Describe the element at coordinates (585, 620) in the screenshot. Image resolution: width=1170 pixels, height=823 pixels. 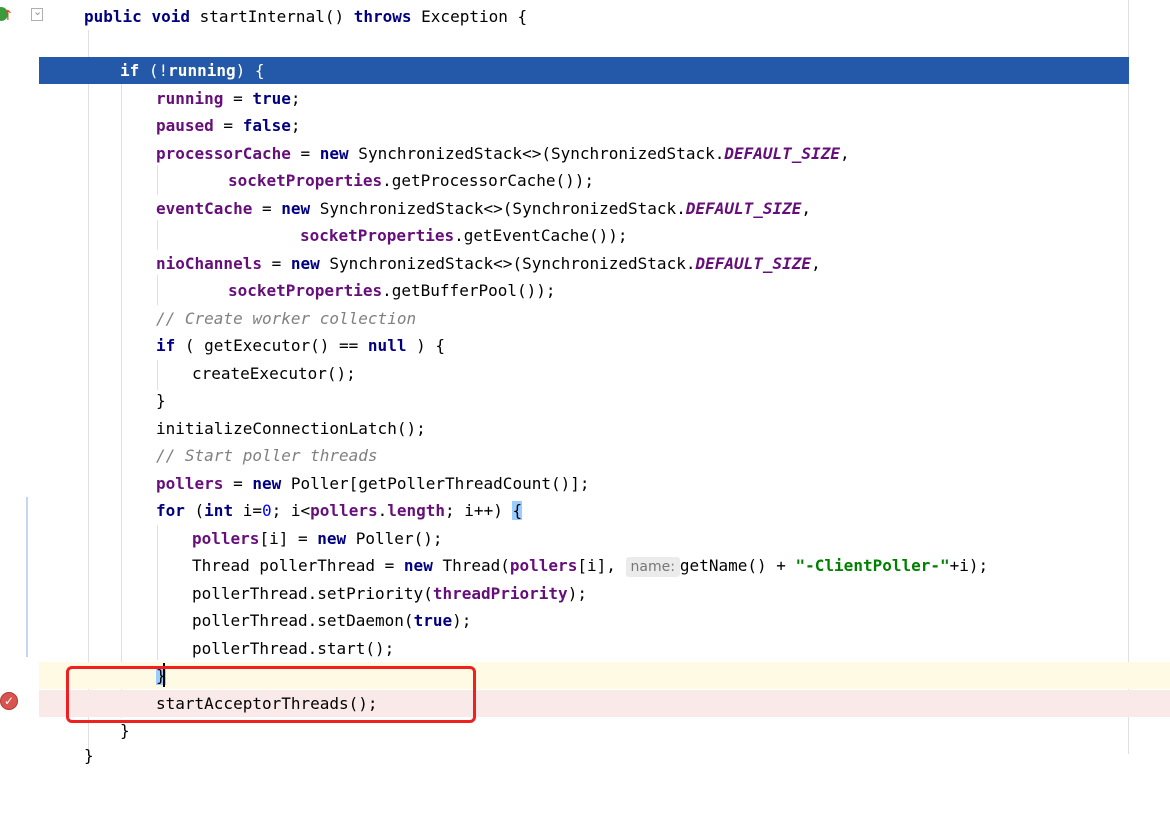
I see `code-line: pollerThread.setDaemon(true);` at that location.